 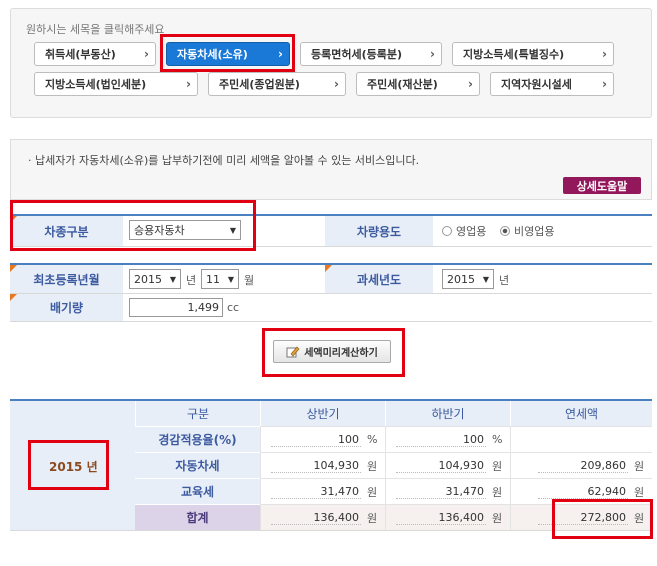 What do you see at coordinates (322, 491) in the screenshot?
I see `education-tax-first-half: 31,470 원` at bounding box center [322, 491].